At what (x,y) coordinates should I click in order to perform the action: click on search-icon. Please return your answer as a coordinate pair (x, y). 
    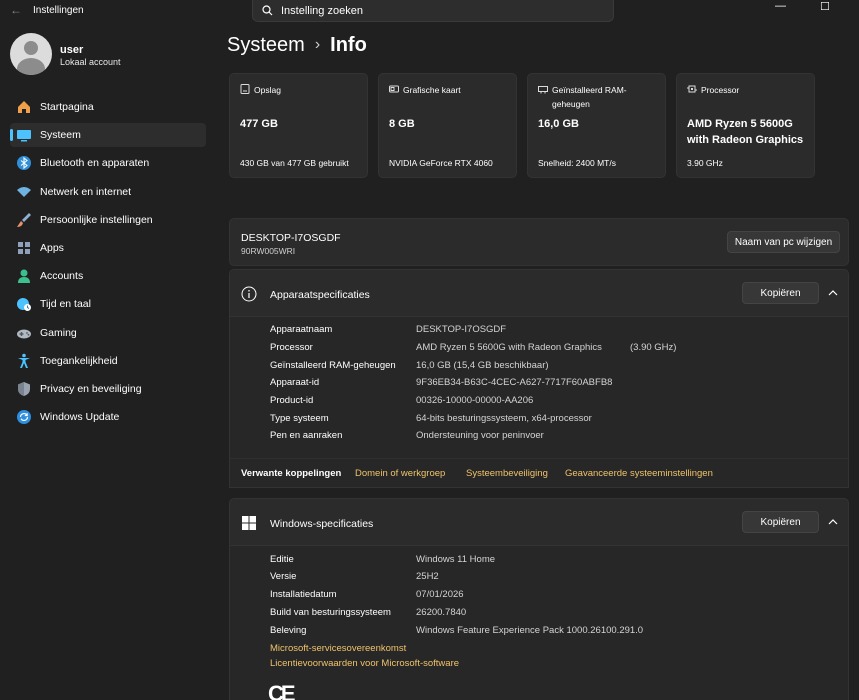
    Looking at the image, I should click on (267, 10).